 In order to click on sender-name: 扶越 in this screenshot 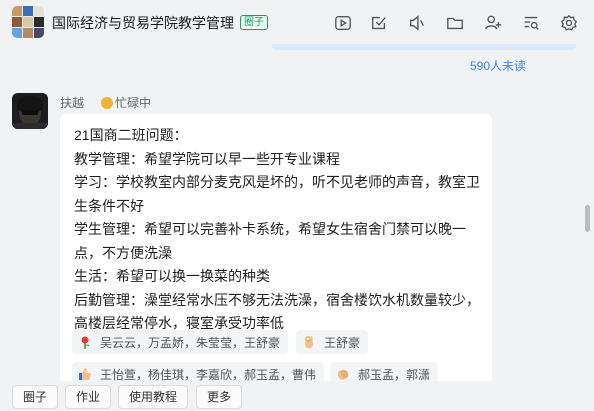, I will do `click(72, 102)`.